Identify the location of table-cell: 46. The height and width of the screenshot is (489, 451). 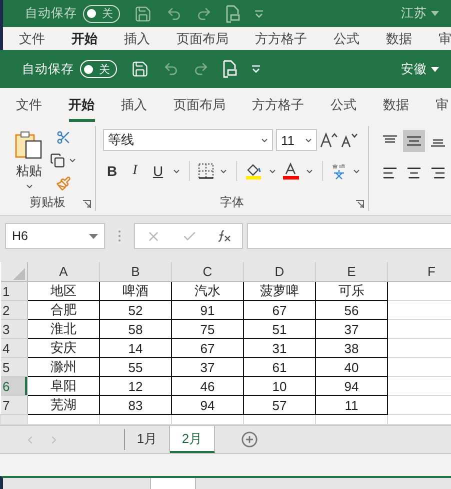
(208, 386).